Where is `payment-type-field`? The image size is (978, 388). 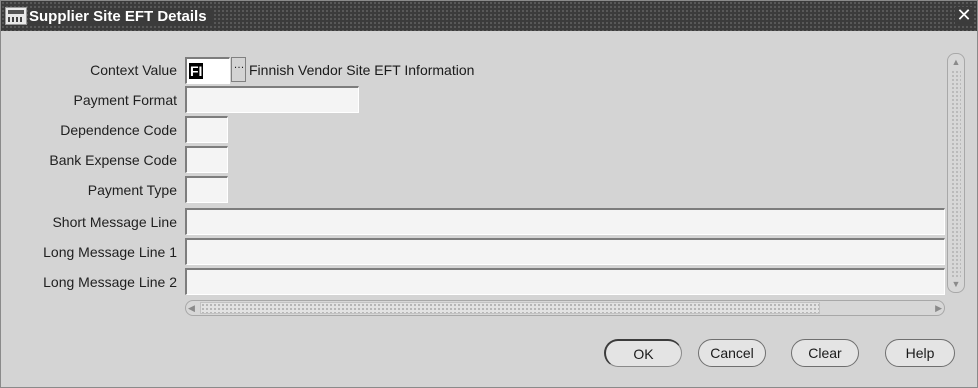
payment-type-field is located at coordinates (206, 189).